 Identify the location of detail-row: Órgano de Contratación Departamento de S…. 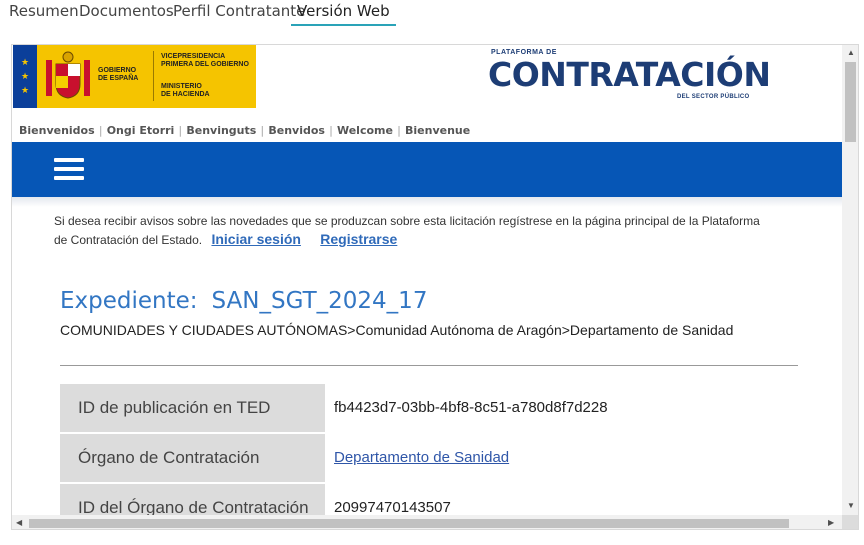
(430, 458).